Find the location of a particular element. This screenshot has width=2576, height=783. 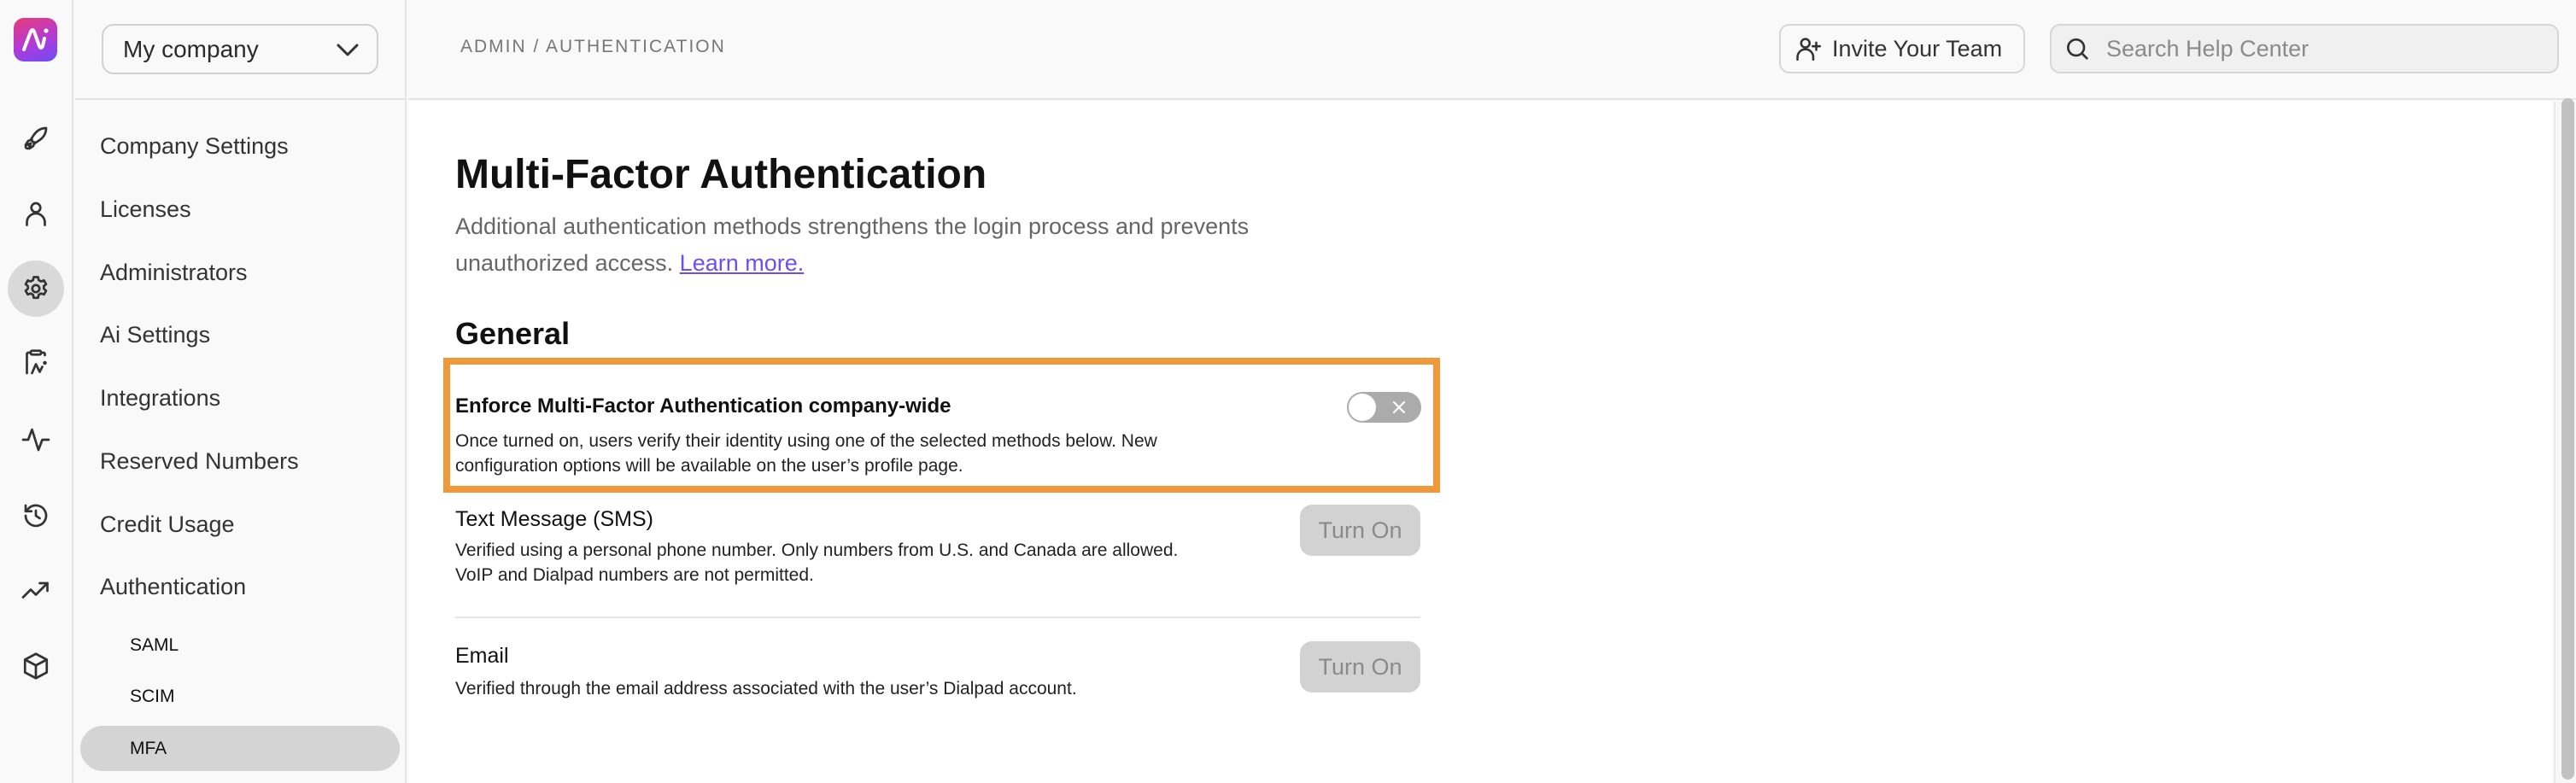

rail-item-users is located at coordinates (36, 213).